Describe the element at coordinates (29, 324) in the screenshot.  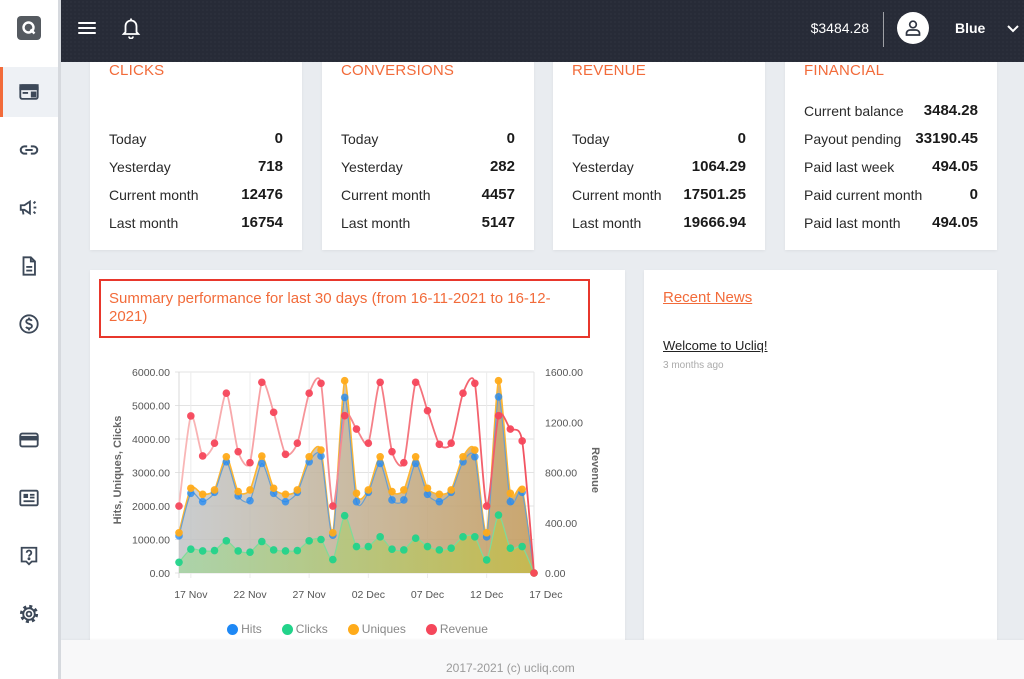
I see `sidebar-item-payments` at that location.